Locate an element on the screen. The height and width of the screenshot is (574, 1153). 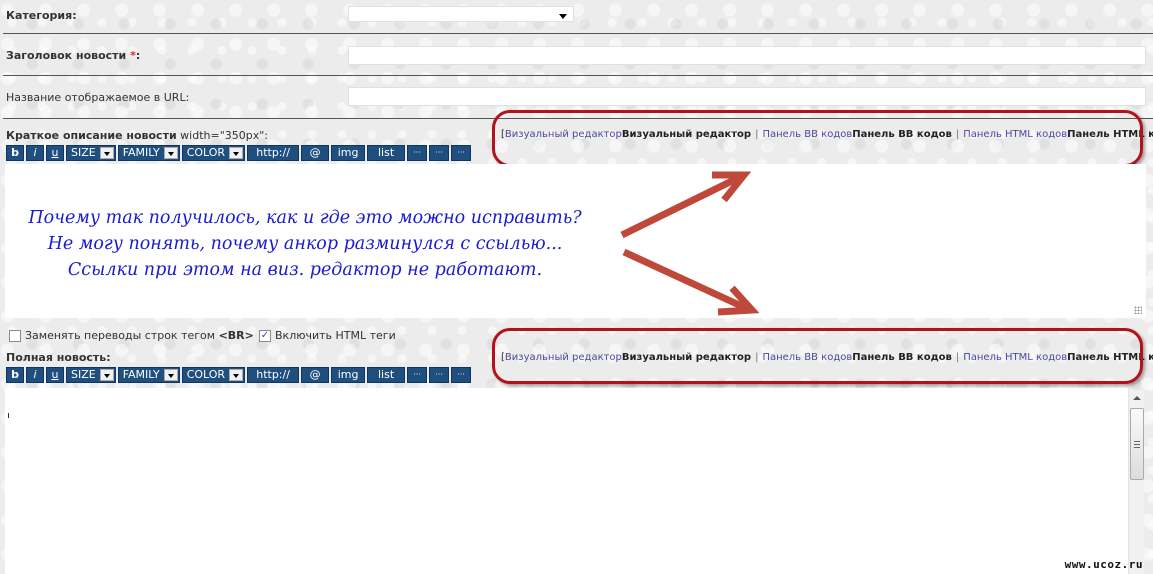
url-name-input is located at coordinates (747, 96).